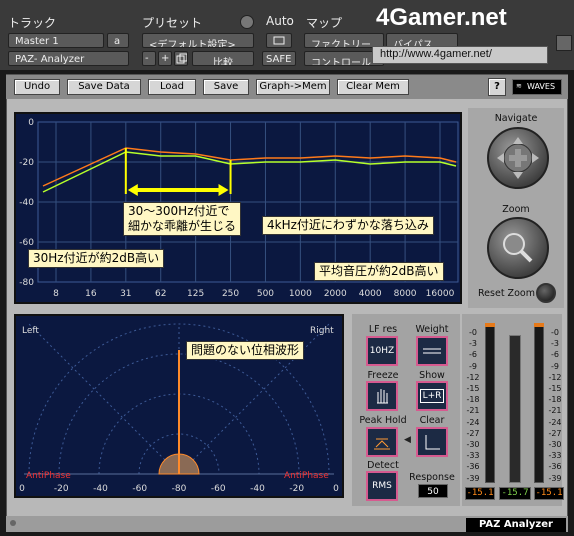  I want to click on callout-range: 30～300Hz付近で 細かな乖離が生じる, so click(182, 219).